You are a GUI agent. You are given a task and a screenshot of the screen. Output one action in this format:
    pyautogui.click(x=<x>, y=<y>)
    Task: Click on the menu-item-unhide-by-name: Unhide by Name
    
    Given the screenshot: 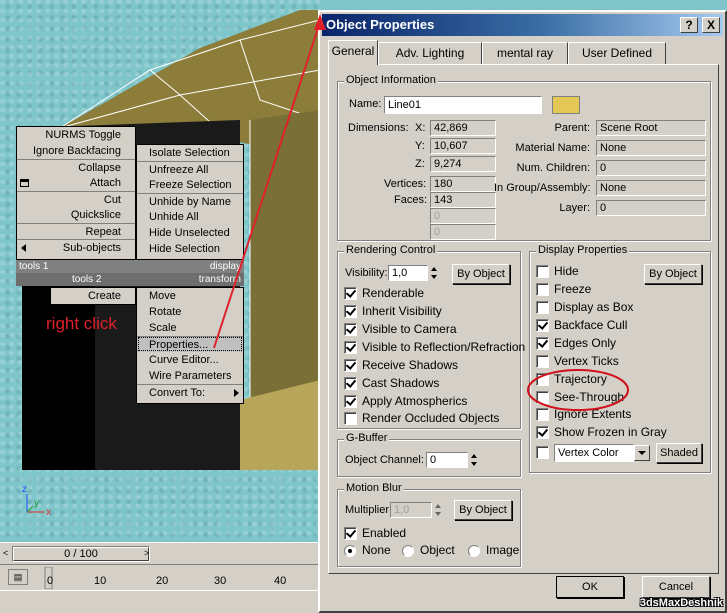 What is the action you would take?
    pyautogui.click(x=190, y=201)
    